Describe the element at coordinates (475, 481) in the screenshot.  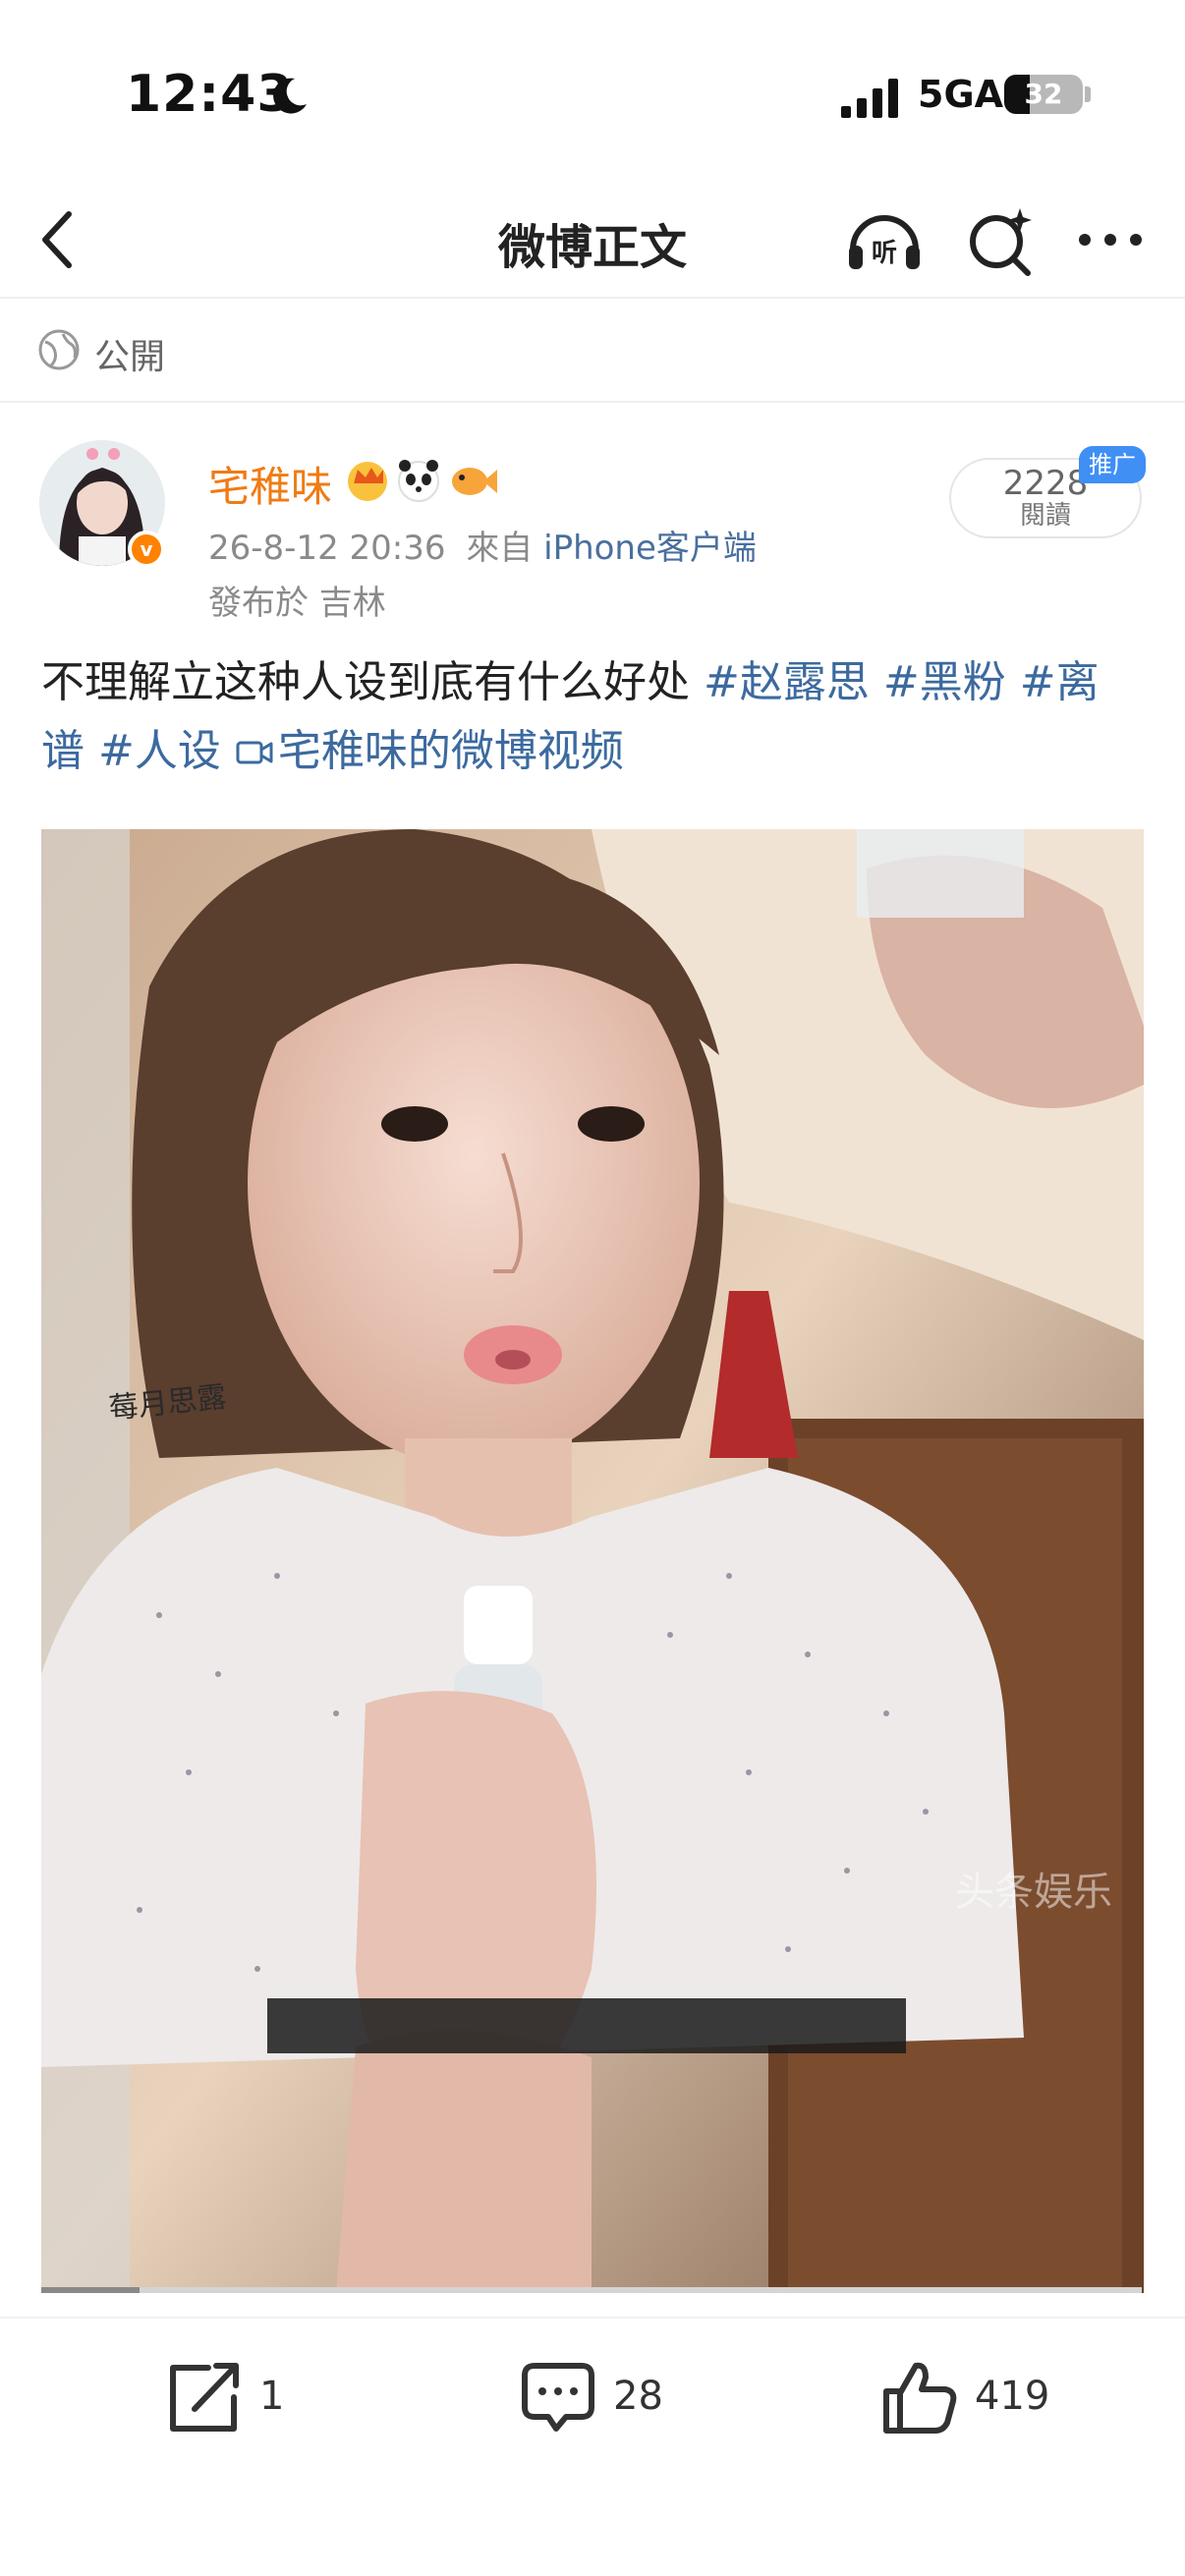
I see `fish-icon` at that location.